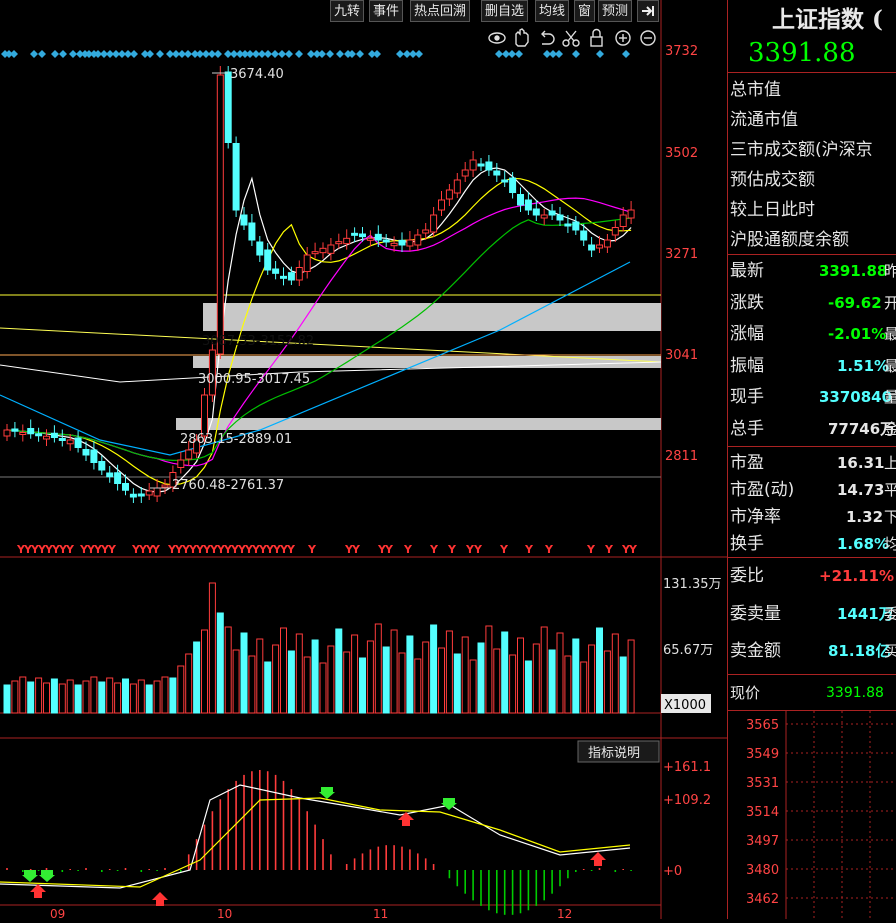  Describe the element at coordinates (440, 11) in the screenshot. I see `toolbar-button-hot-review: 热点回溯` at that location.